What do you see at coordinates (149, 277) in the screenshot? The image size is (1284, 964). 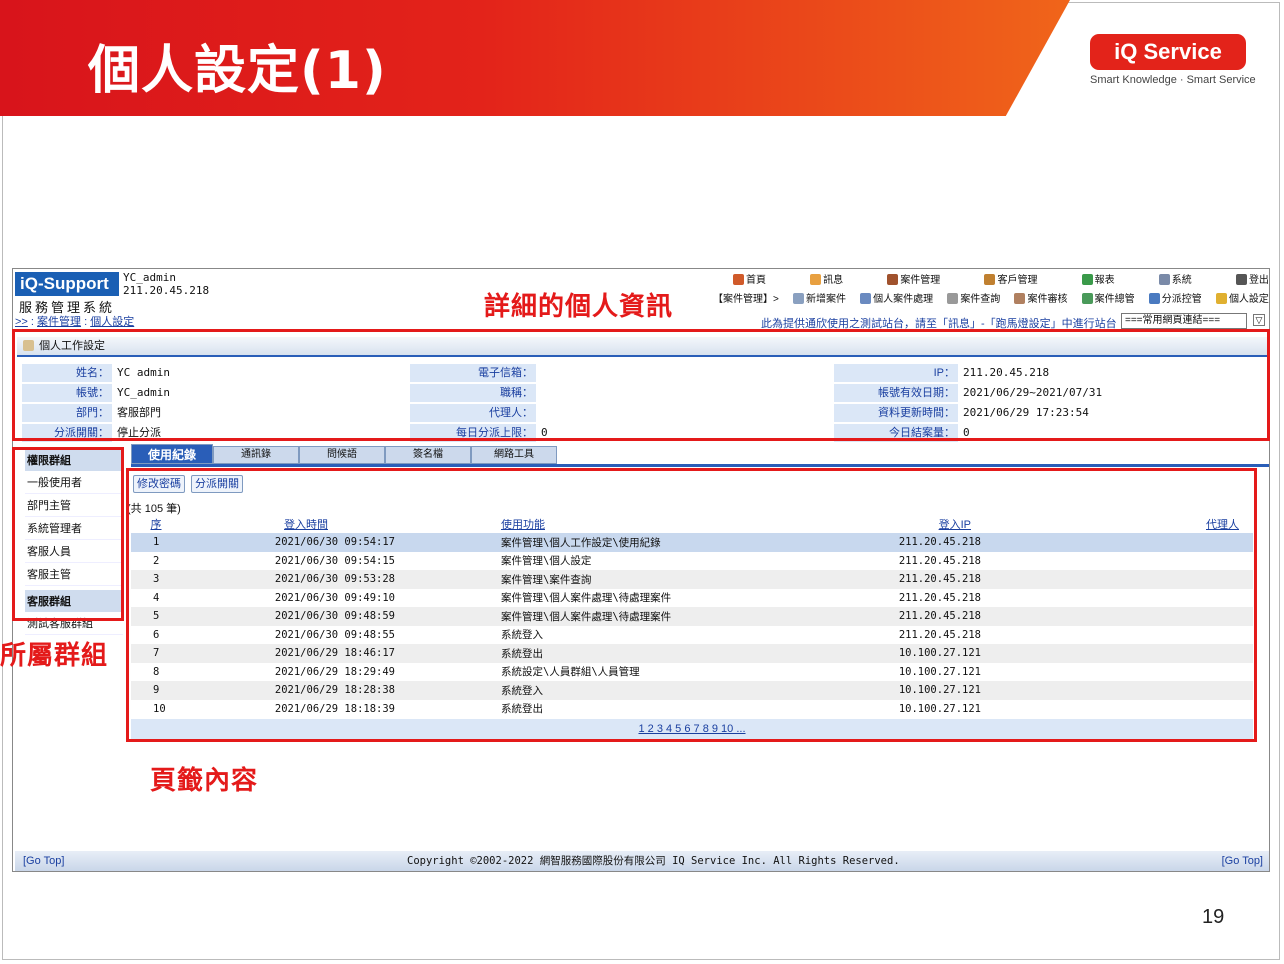 I see `user-name: YC_admin` at bounding box center [149, 277].